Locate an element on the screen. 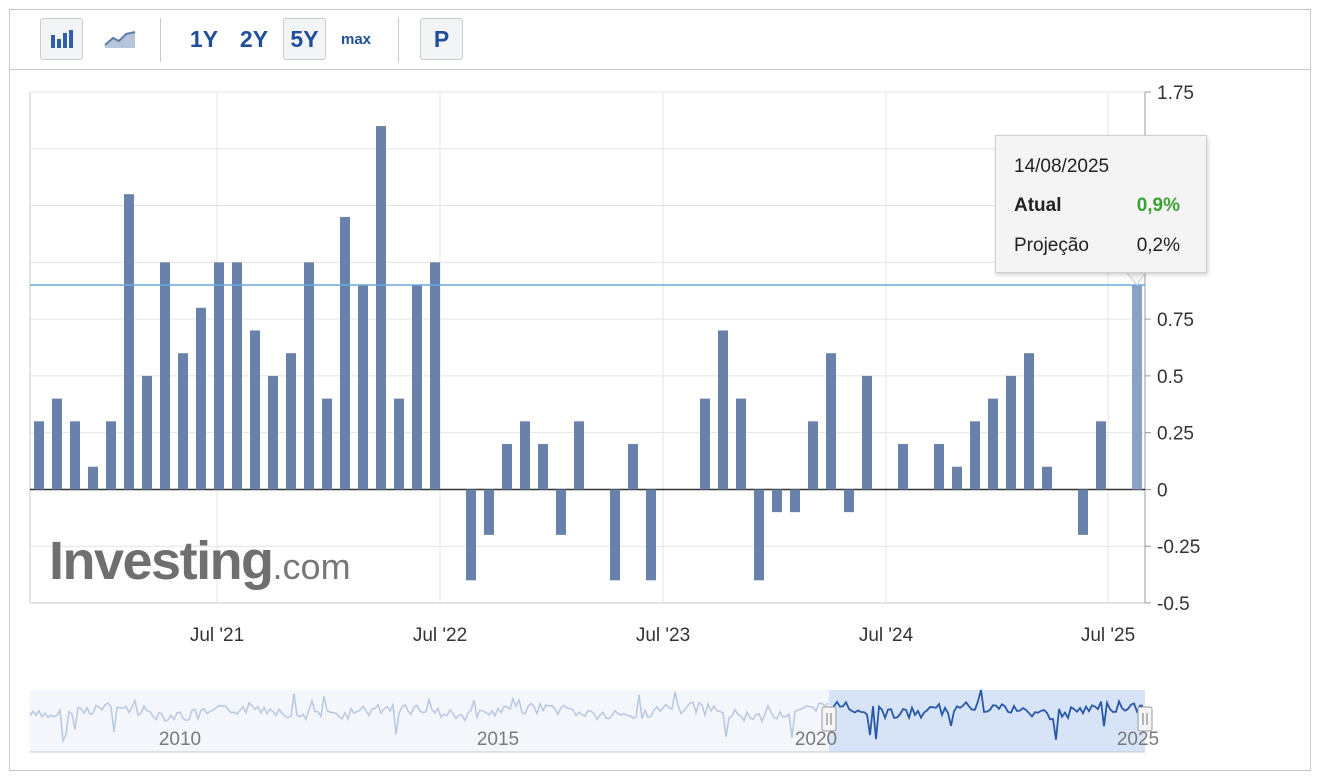 Image resolution: width=1322 pixels, height=778 pixels. tooltip-forecast-label: Projeção is located at coordinates (1051, 245).